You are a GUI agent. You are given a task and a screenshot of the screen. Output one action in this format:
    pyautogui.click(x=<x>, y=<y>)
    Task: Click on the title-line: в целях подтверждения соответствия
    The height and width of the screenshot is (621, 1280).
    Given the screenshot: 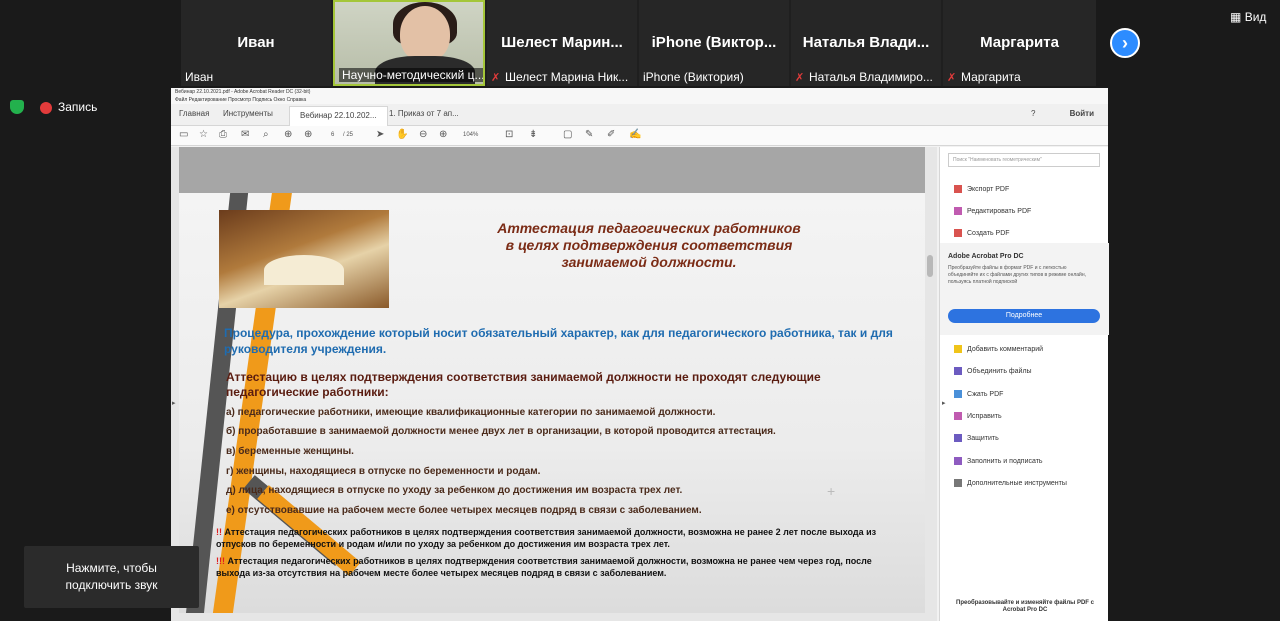 What is the action you would take?
    pyautogui.click(x=649, y=245)
    